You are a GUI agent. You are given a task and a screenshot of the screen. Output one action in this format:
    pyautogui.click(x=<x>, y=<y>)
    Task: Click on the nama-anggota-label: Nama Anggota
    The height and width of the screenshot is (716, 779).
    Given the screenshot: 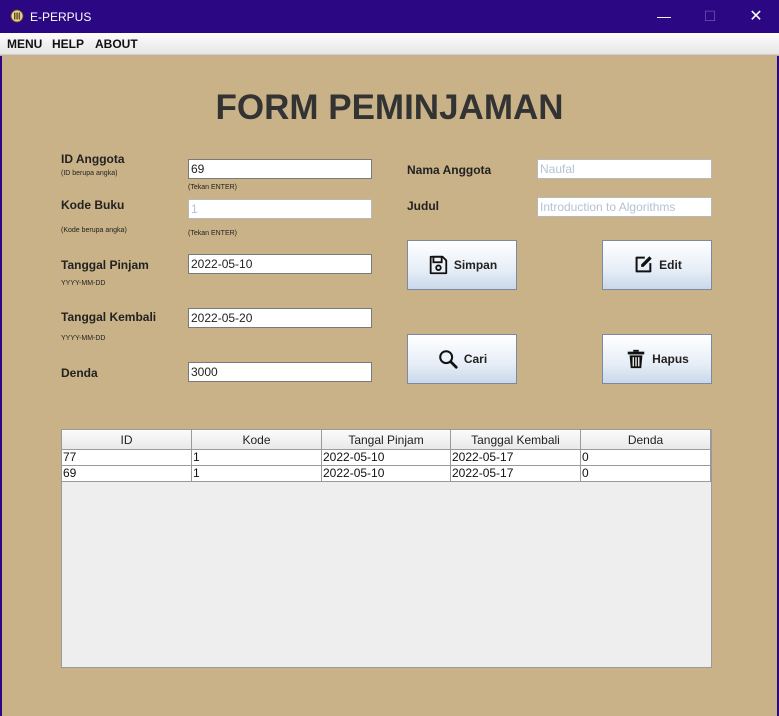 What is the action you would take?
    pyautogui.click(x=449, y=170)
    